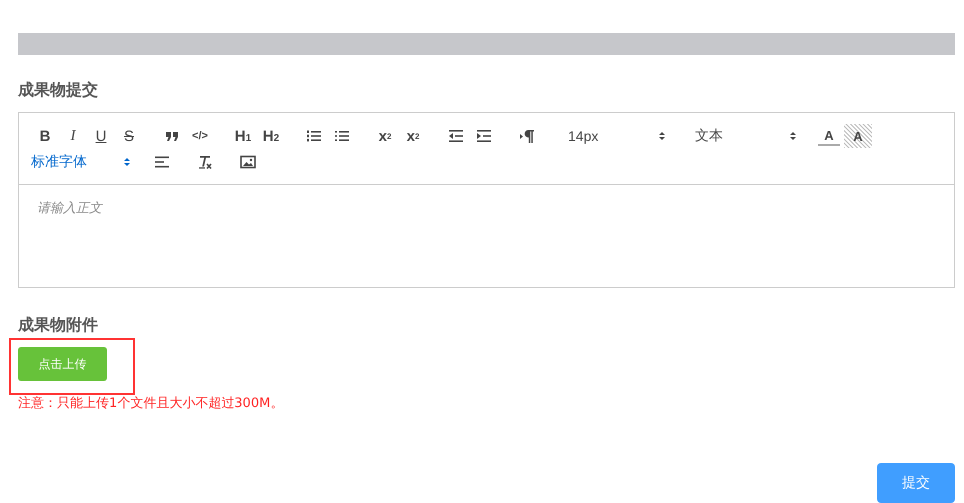  I want to click on script-button: x$^{2}$, so click(413, 136).